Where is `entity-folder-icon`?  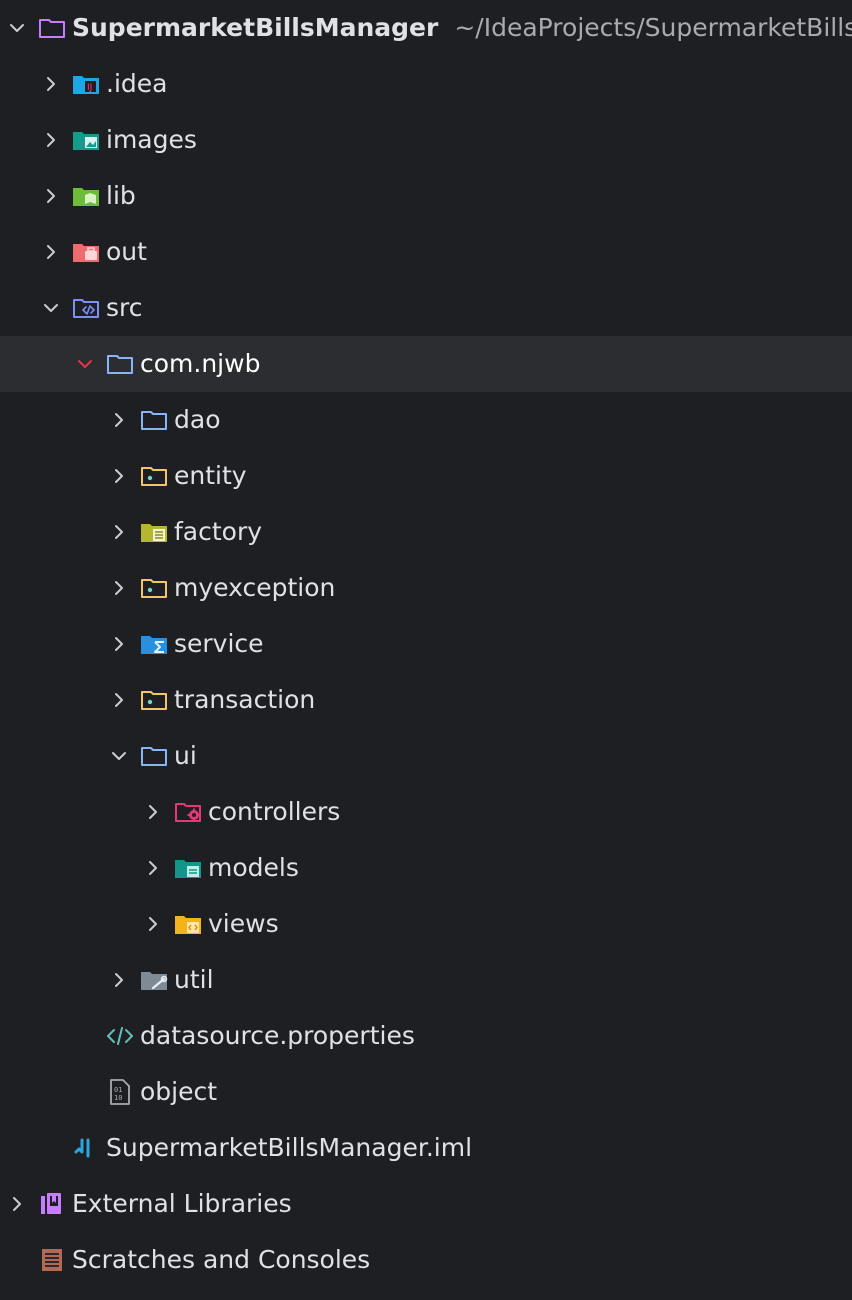 entity-folder-icon is located at coordinates (154, 476).